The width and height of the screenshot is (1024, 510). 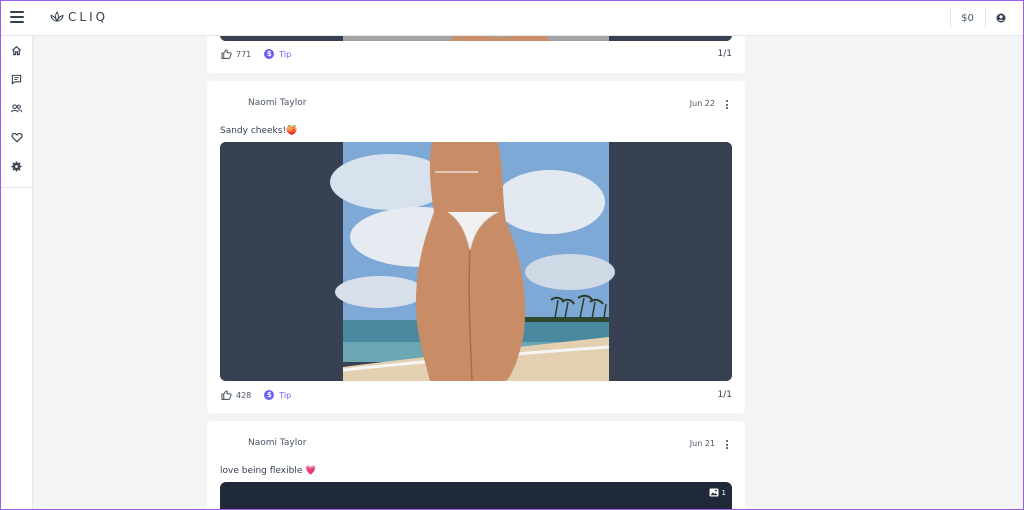 I want to click on hamburger-menu-icon, so click(x=17, y=18).